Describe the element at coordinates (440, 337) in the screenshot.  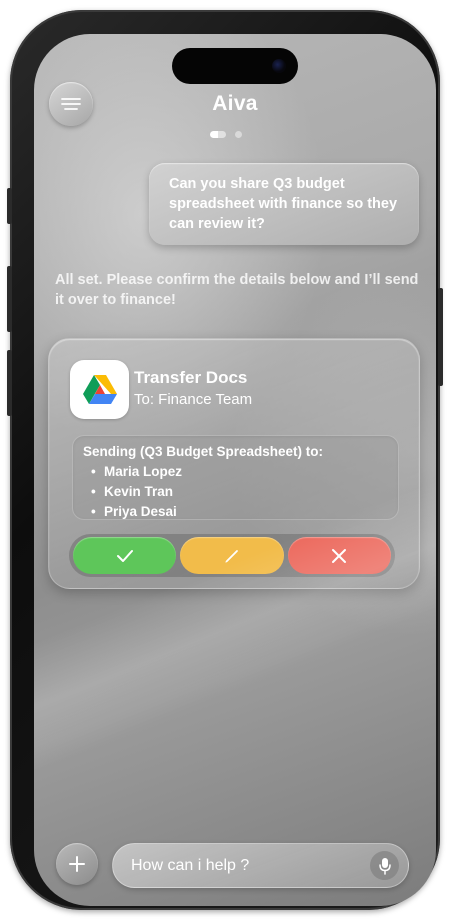
I see `power-button` at that location.